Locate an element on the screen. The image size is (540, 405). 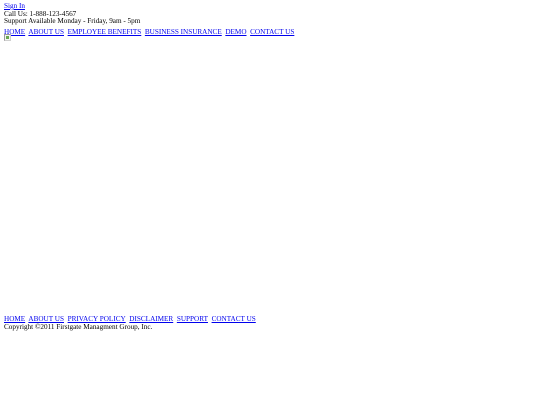
nav-about-us-link: ABOUT US is located at coordinates (46, 32).